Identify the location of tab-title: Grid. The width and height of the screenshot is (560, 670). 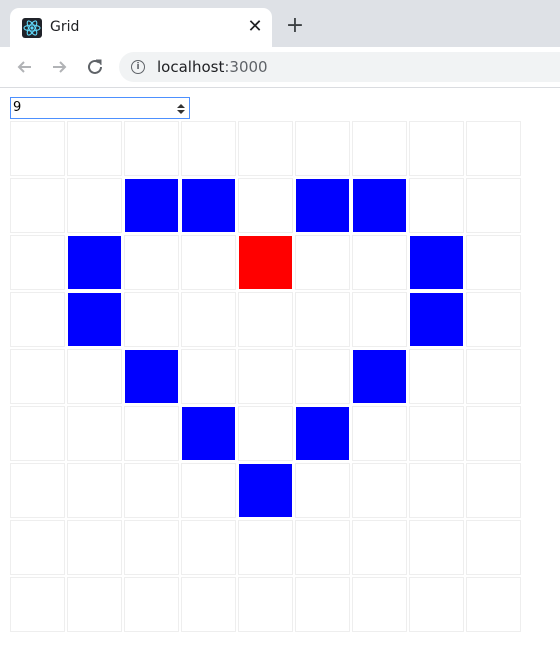
(65, 27).